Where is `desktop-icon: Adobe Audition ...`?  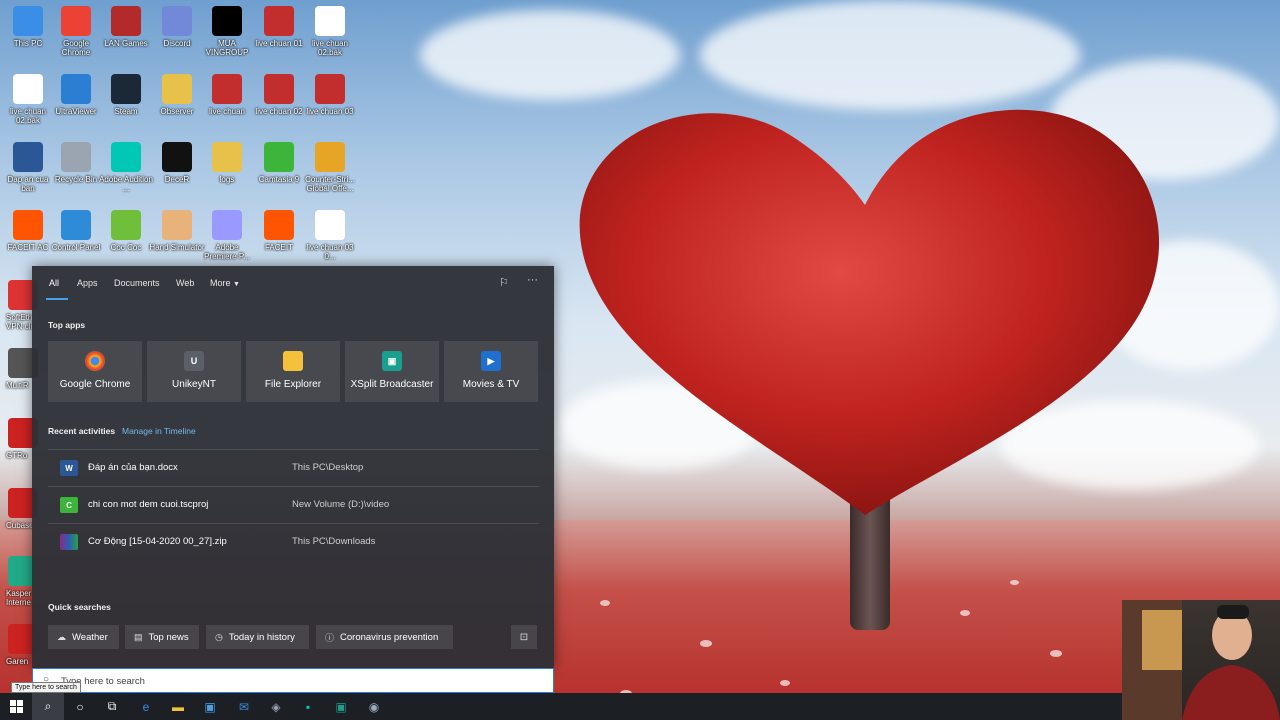
desktop-icon: Adobe Audition ... is located at coordinates (126, 167).